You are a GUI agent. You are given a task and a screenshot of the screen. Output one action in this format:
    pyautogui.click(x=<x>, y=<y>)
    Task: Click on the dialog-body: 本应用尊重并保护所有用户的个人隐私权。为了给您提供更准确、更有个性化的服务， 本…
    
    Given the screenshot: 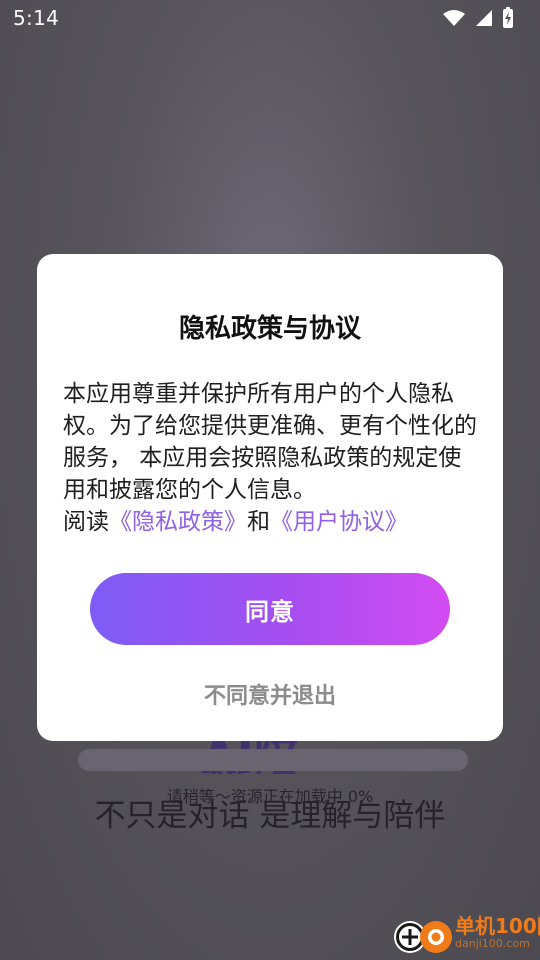 What is the action you would take?
    pyautogui.click(x=270, y=458)
    